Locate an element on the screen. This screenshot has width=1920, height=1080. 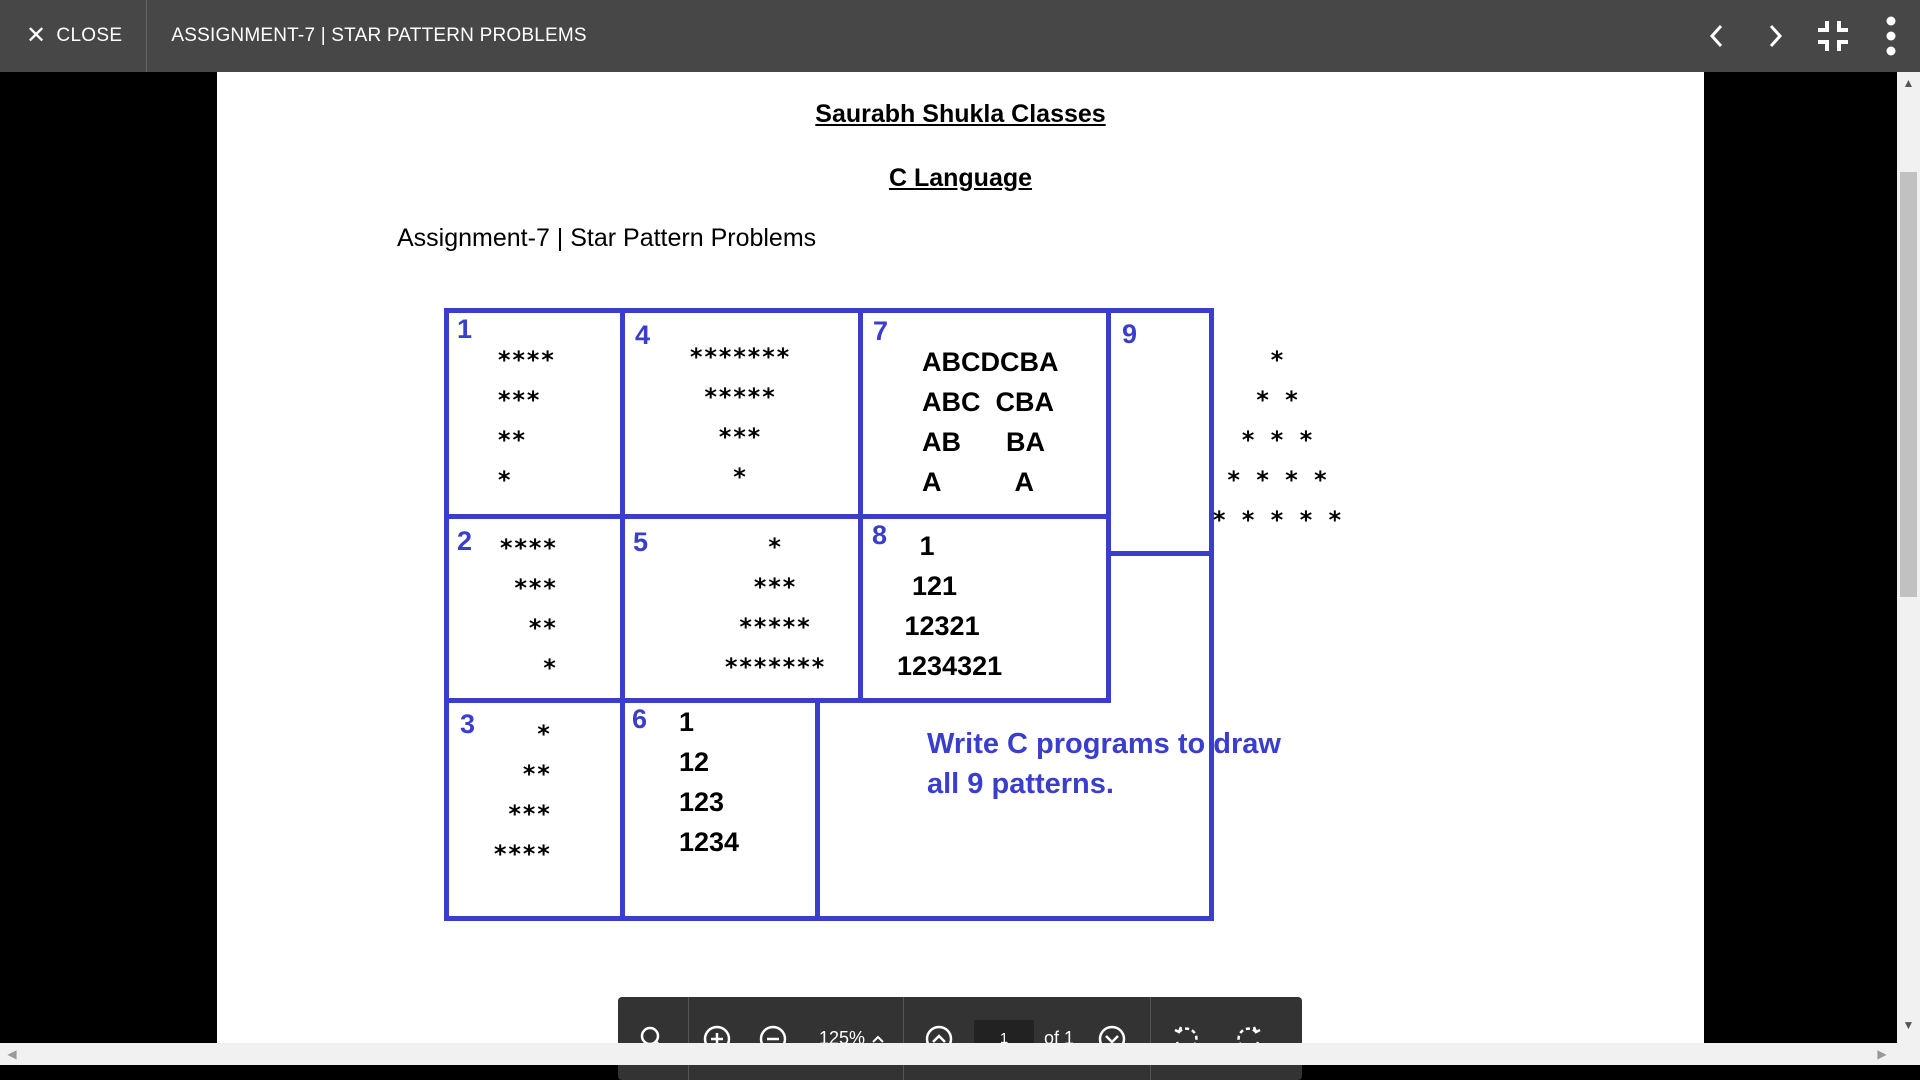
more-vertical-icon is located at coordinates (1891, 36).